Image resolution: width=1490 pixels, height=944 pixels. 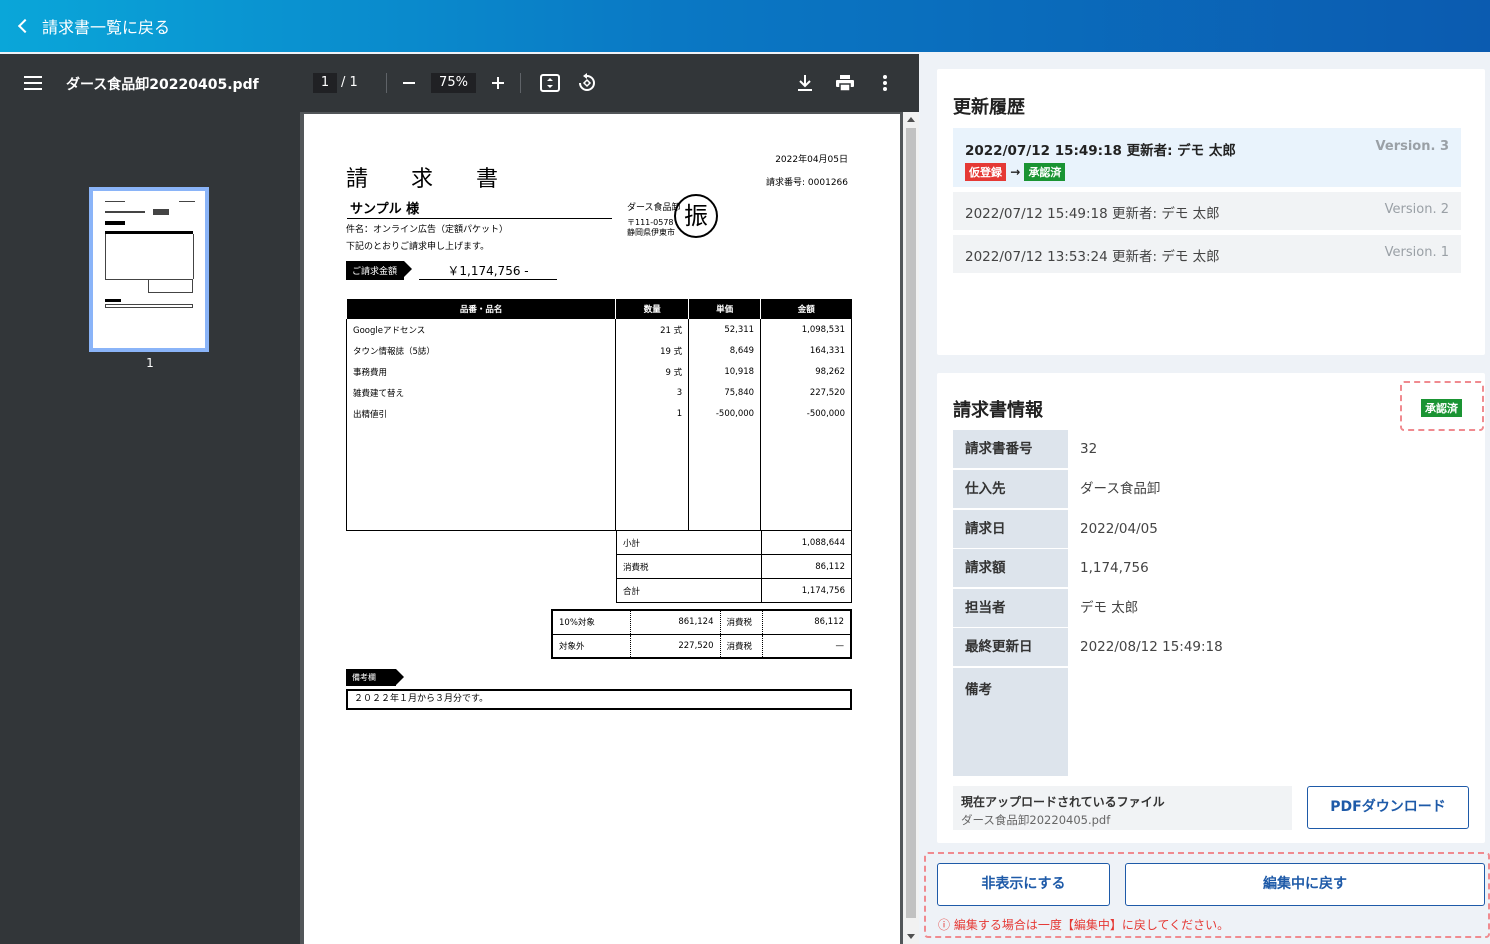 I want to click on page-total: / 1, so click(x=349, y=82).